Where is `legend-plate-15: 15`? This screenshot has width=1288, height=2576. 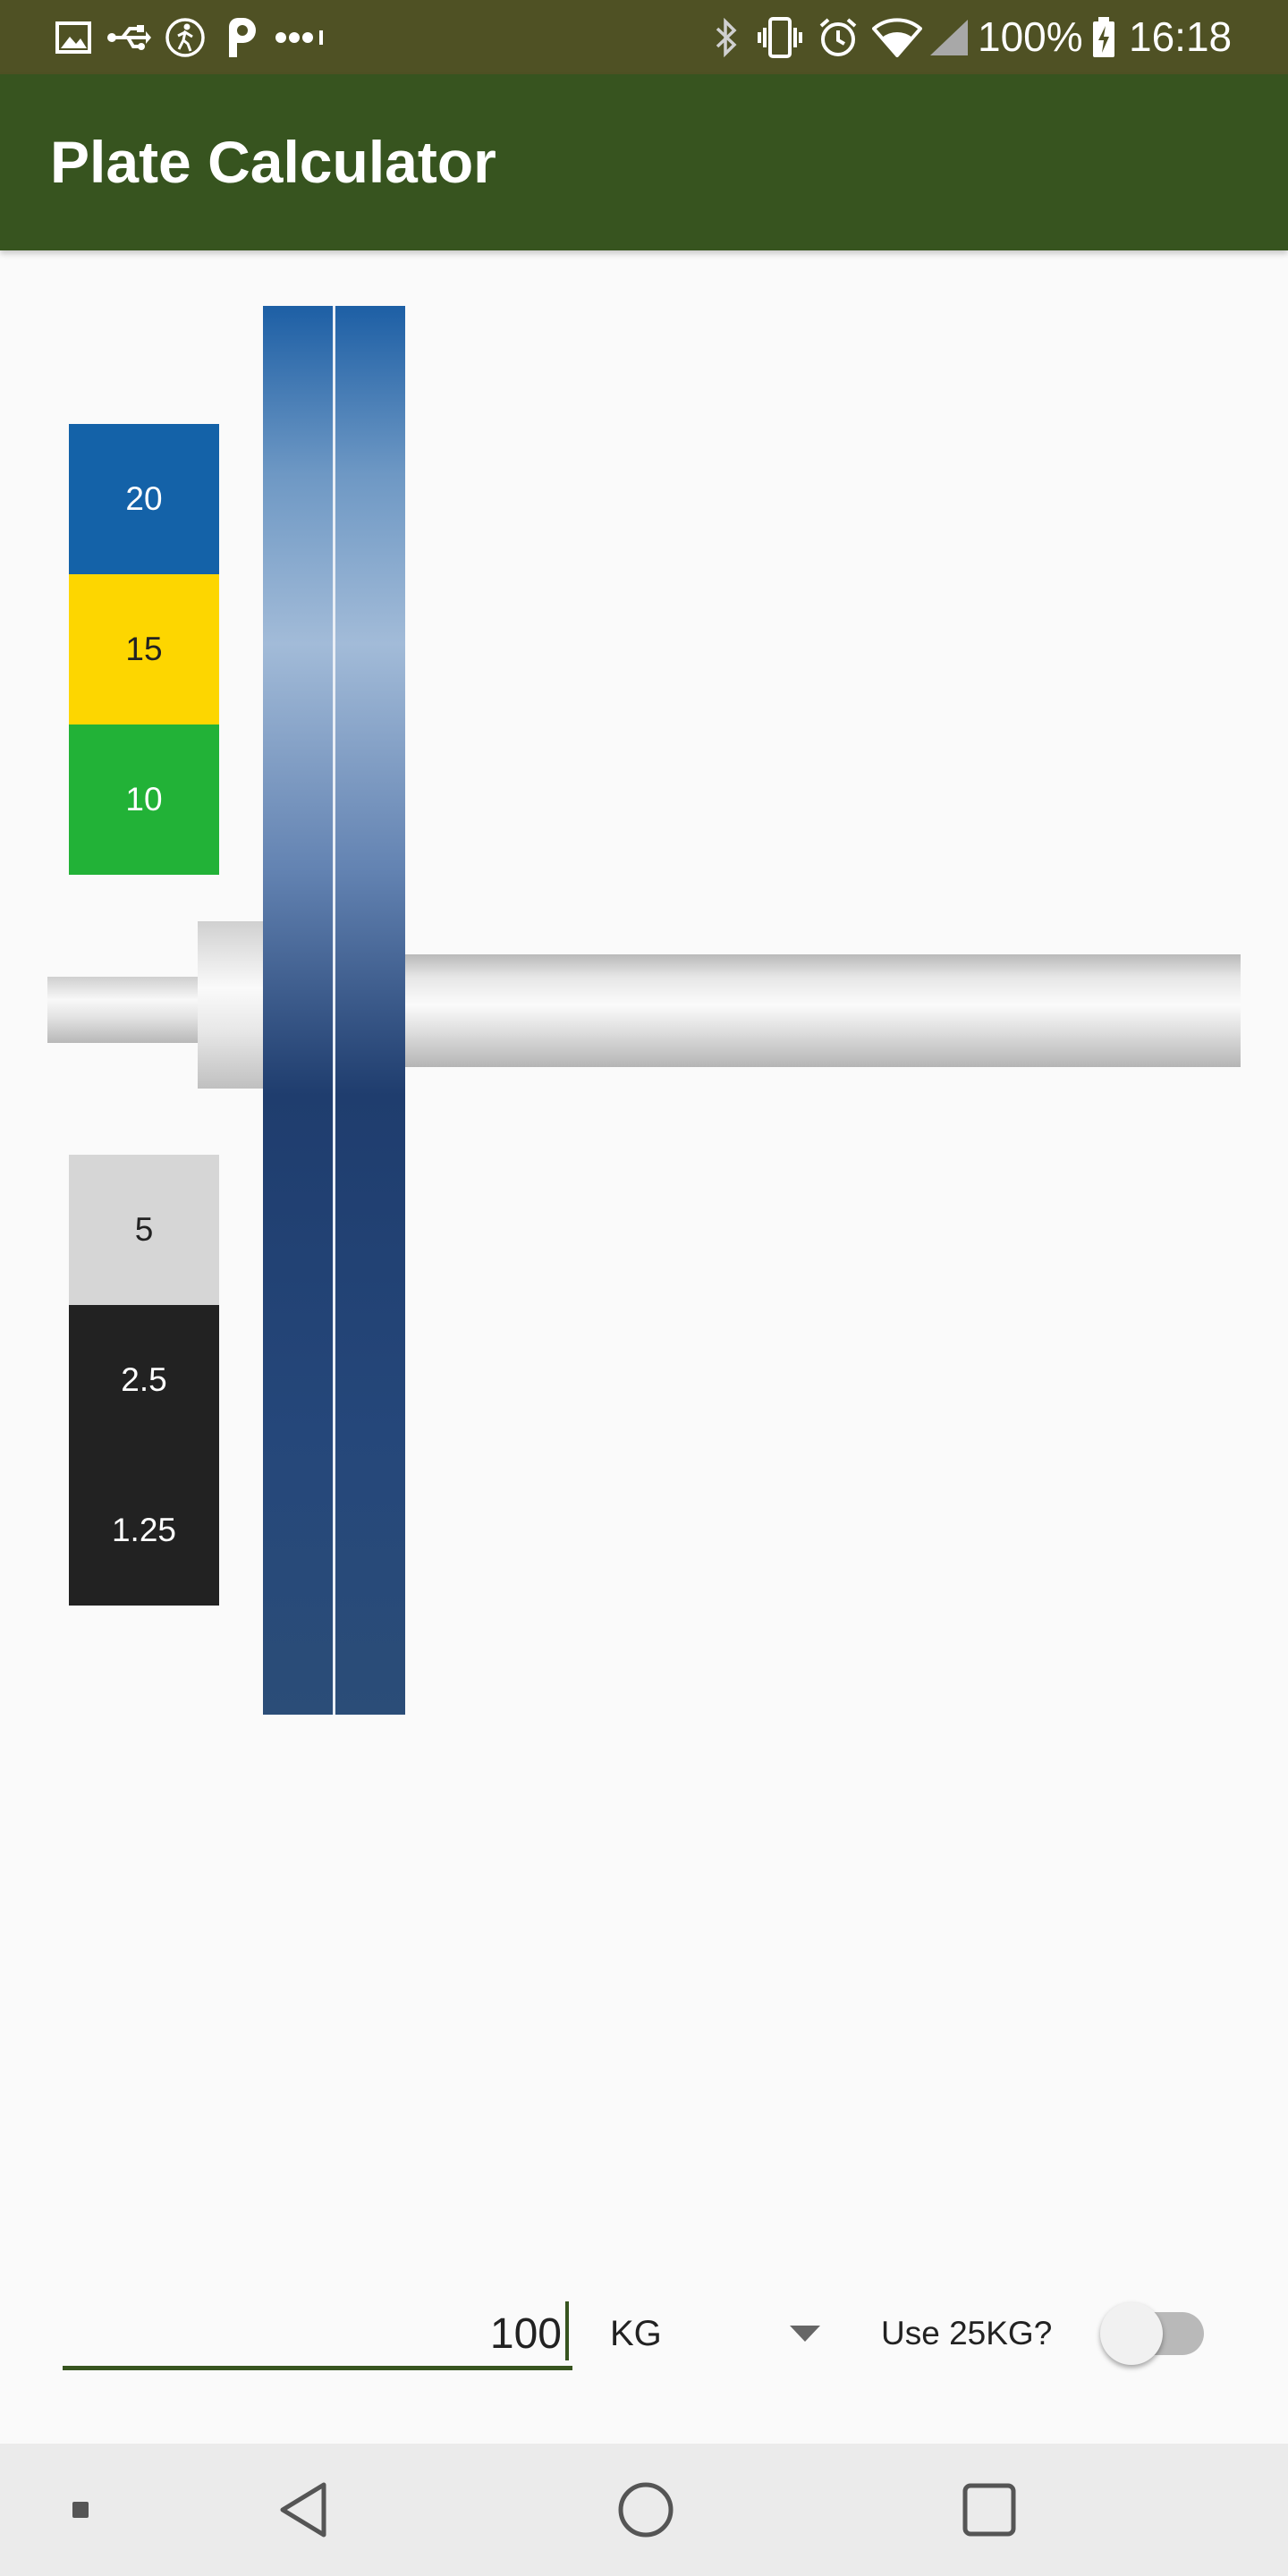
legend-plate-15: 15 is located at coordinates (144, 649).